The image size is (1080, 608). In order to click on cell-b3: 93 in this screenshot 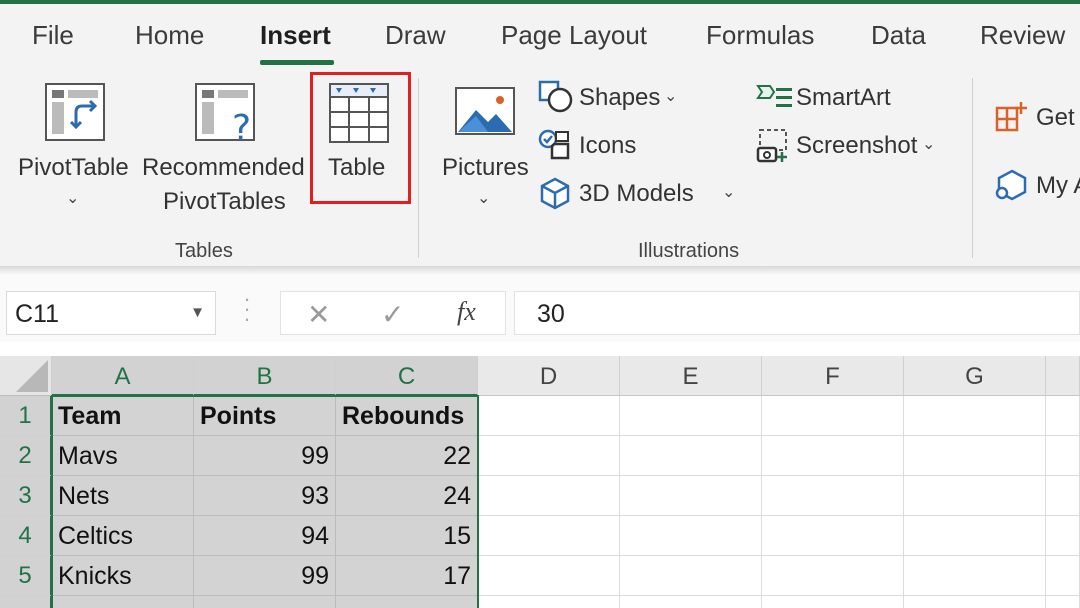, I will do `click(265, 496)`.